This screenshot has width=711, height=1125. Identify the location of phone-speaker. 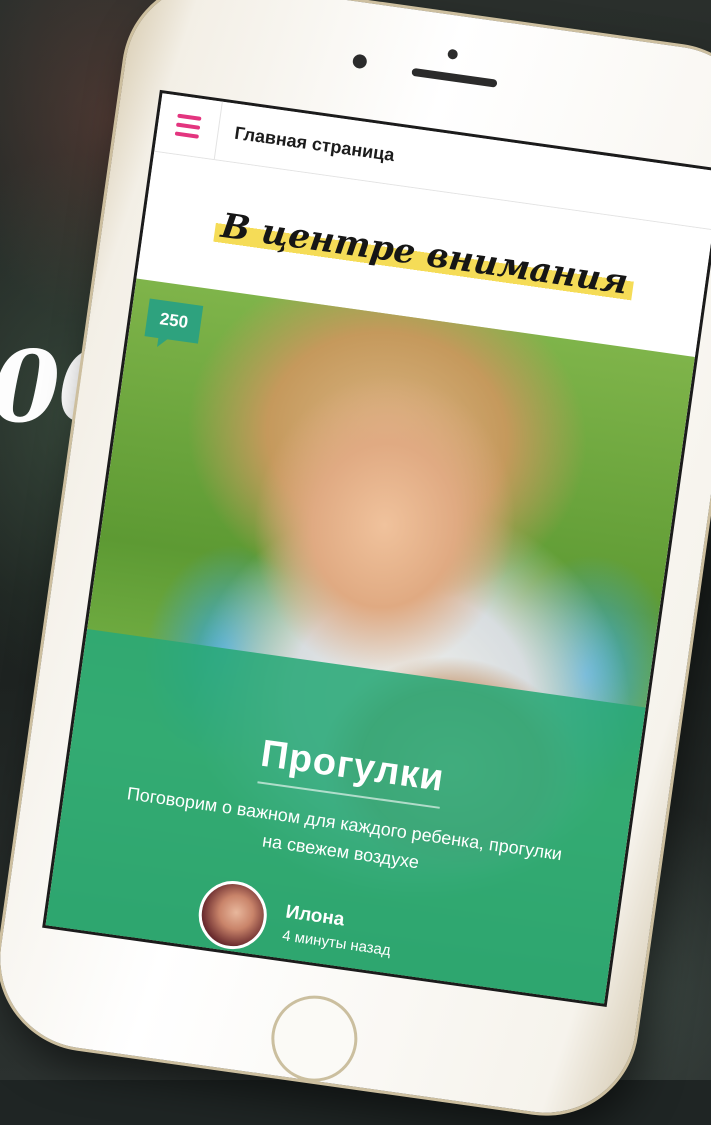
(454, 77).